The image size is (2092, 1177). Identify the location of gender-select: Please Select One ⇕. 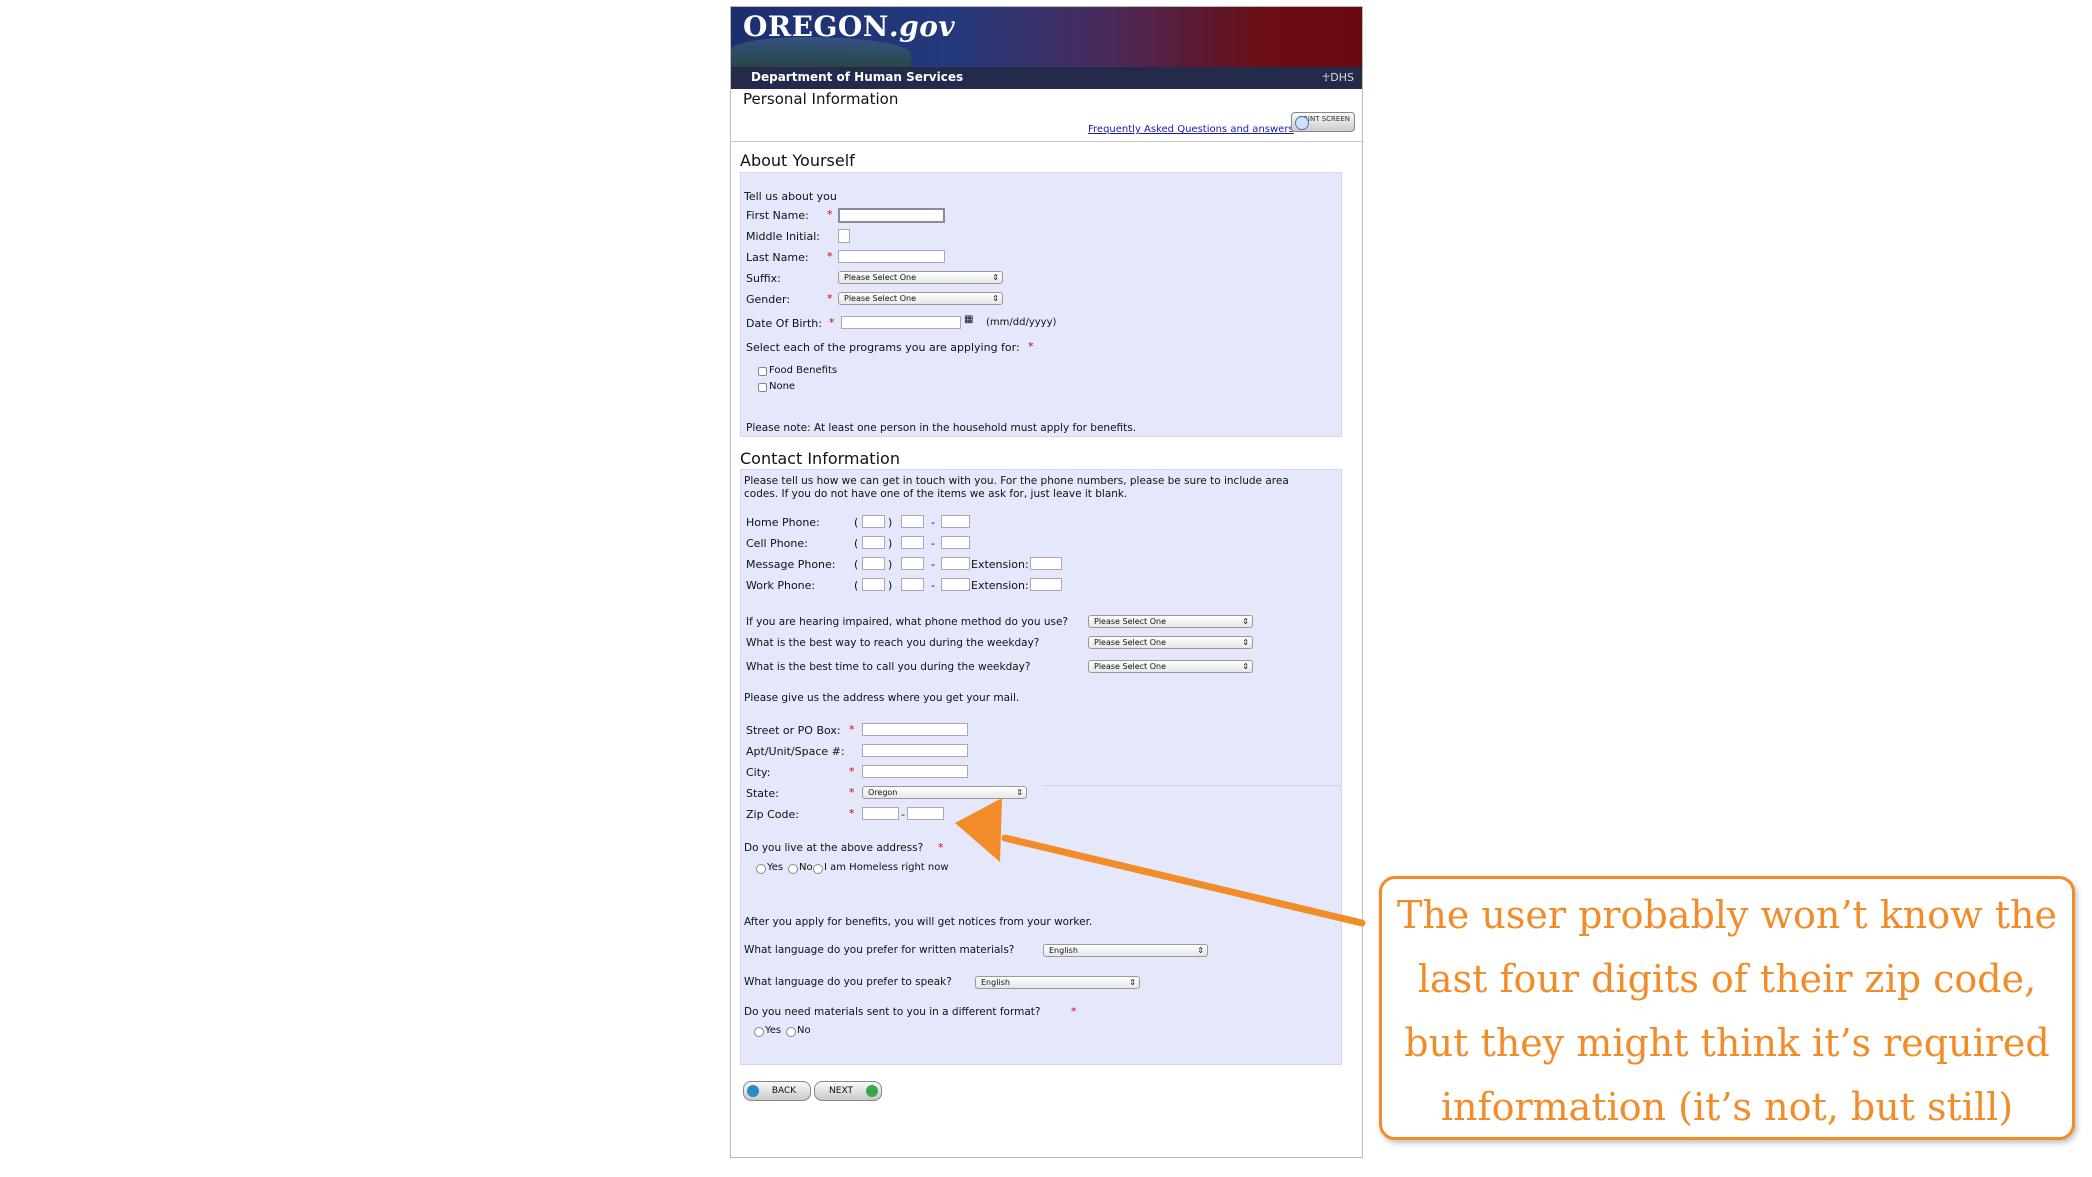
(920, 298).